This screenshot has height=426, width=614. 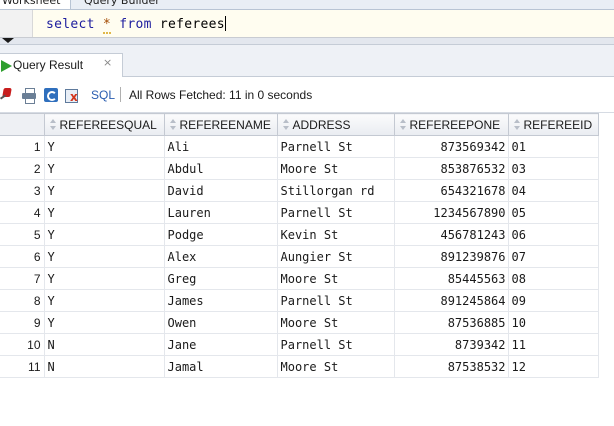 I want to click on cell-refereename: Podge, so click(x=220, y=234).